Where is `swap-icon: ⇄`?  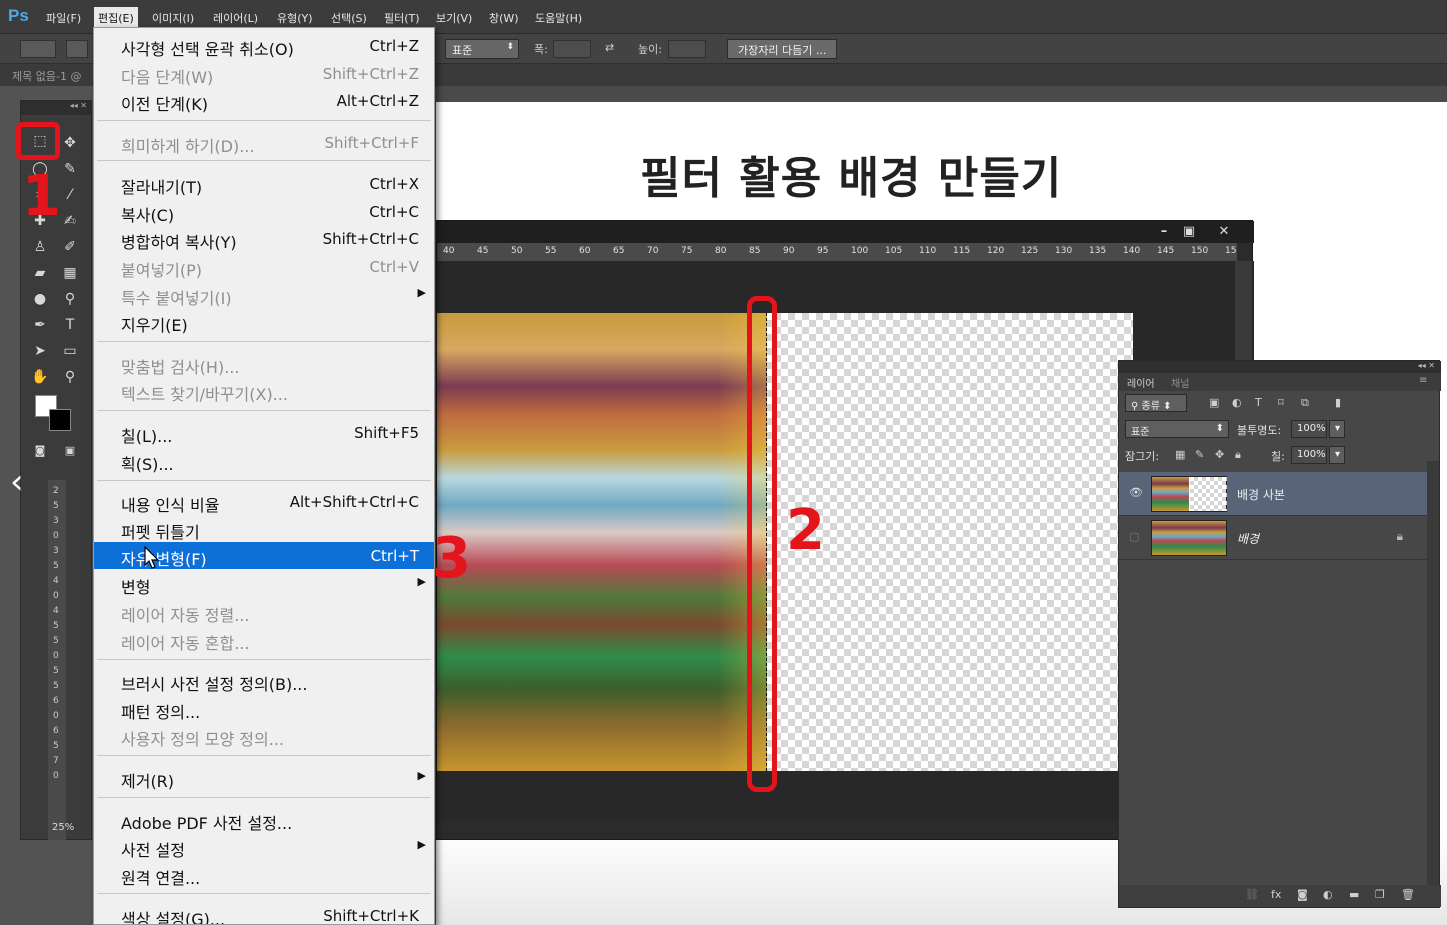 swap-icon: ⇄ is located at coordinates (609, 47).